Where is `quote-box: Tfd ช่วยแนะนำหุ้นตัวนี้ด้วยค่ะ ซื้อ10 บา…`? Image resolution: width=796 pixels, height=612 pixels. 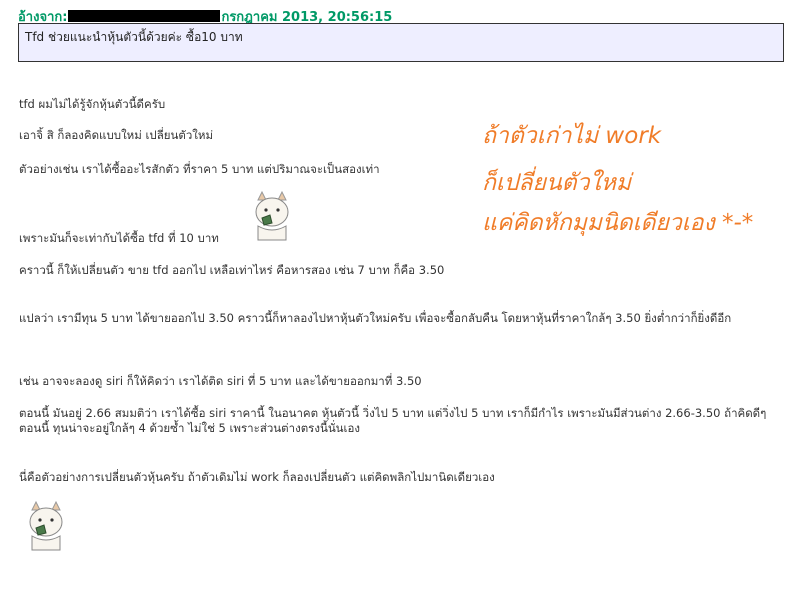
quote-box: Tfd ช่วยแนะนำหุ้นตัวนี้ด้วยค่ะ ซื้อ10 บา… is located at coordinates (401, 42).